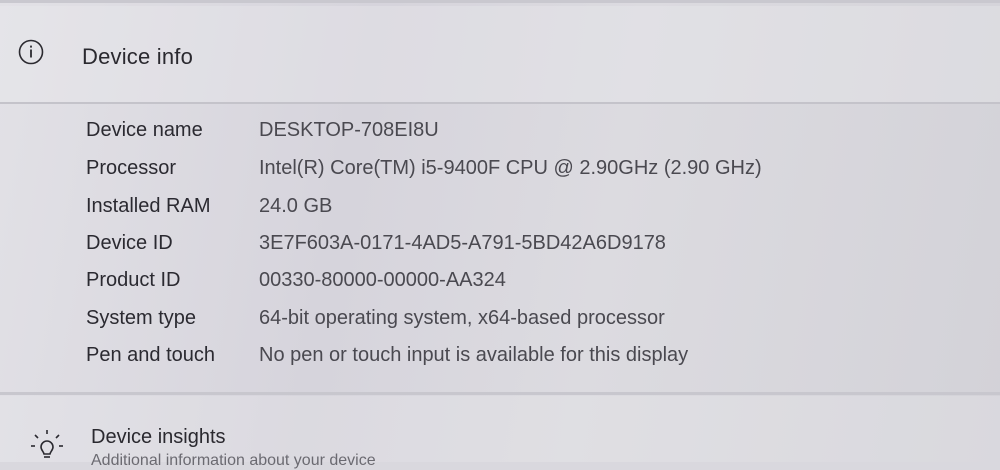  What do you see at coordinates (500, 137) in the screenshot?
I see `spec-row-device-name: Device name DESKTOP-708EI8U` at bounding box center [500, 137].